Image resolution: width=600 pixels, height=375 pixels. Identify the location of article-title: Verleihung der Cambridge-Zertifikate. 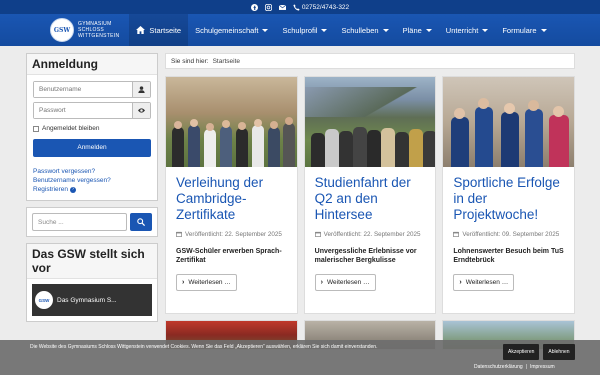
(231, 199).